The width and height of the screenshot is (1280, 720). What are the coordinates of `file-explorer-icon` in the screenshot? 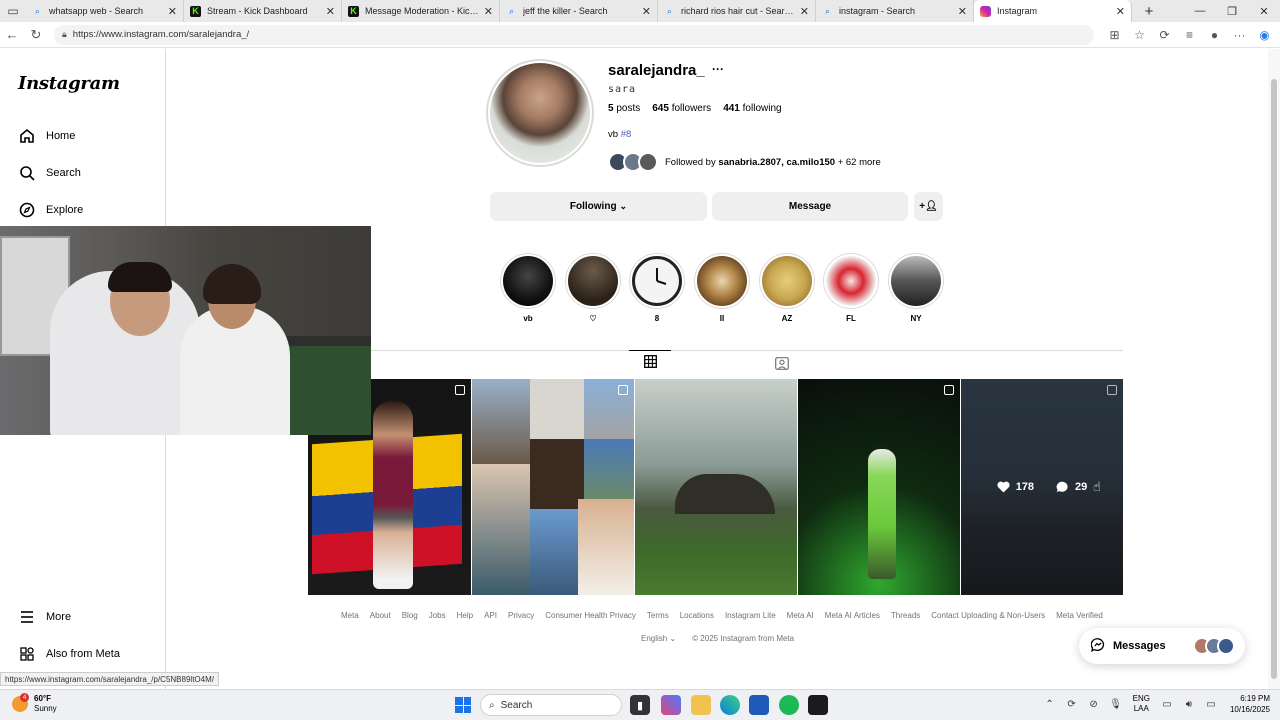 It's located at (701, 705).